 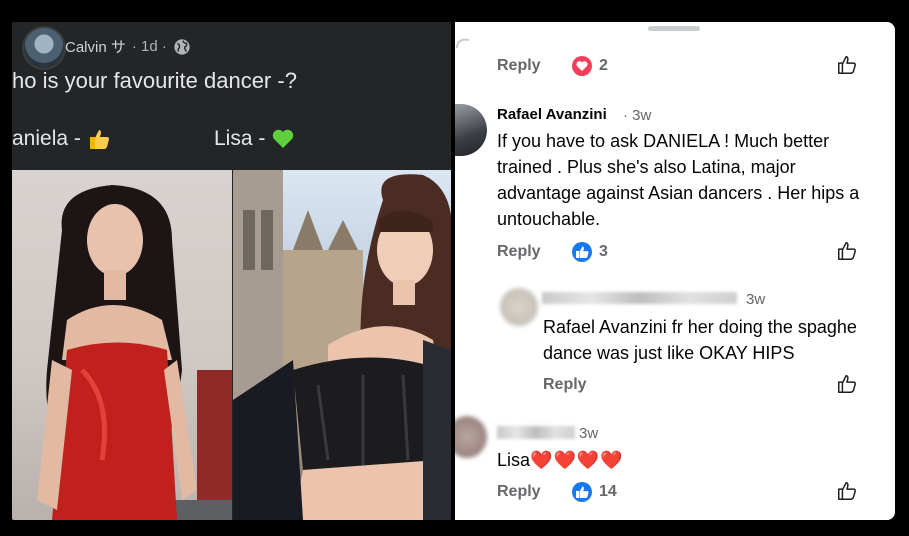 I want to click on drag-handle, so click(x=674, y=28).